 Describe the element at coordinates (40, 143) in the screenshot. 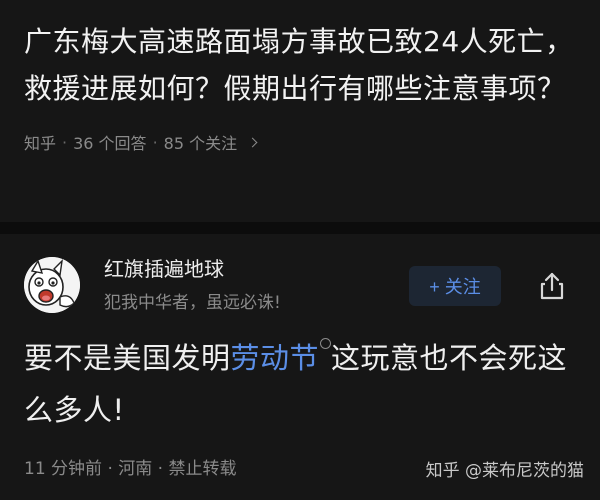

I see `source-label: 知乎` at that location.